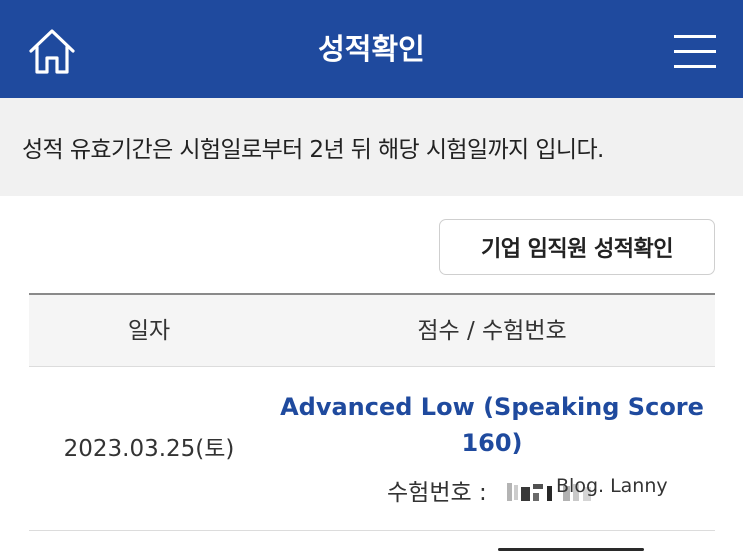 This screenshot has width=743, height=551. I want to click on score-line-2: 160), so click(492, 443).